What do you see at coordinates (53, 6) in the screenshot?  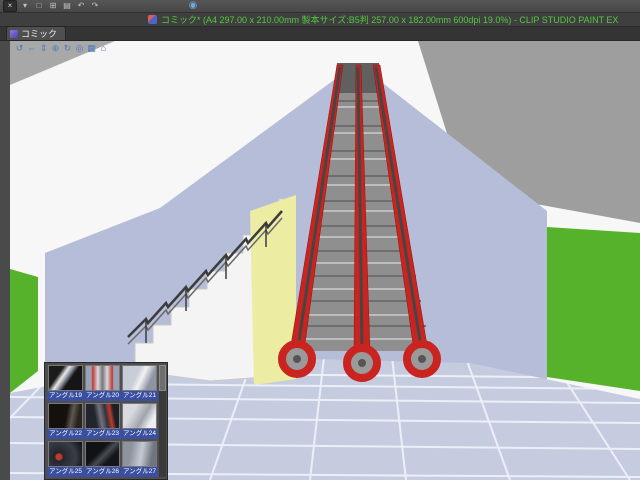 I see `open-document-icon: ⊞` at bounding box center [53, 6].